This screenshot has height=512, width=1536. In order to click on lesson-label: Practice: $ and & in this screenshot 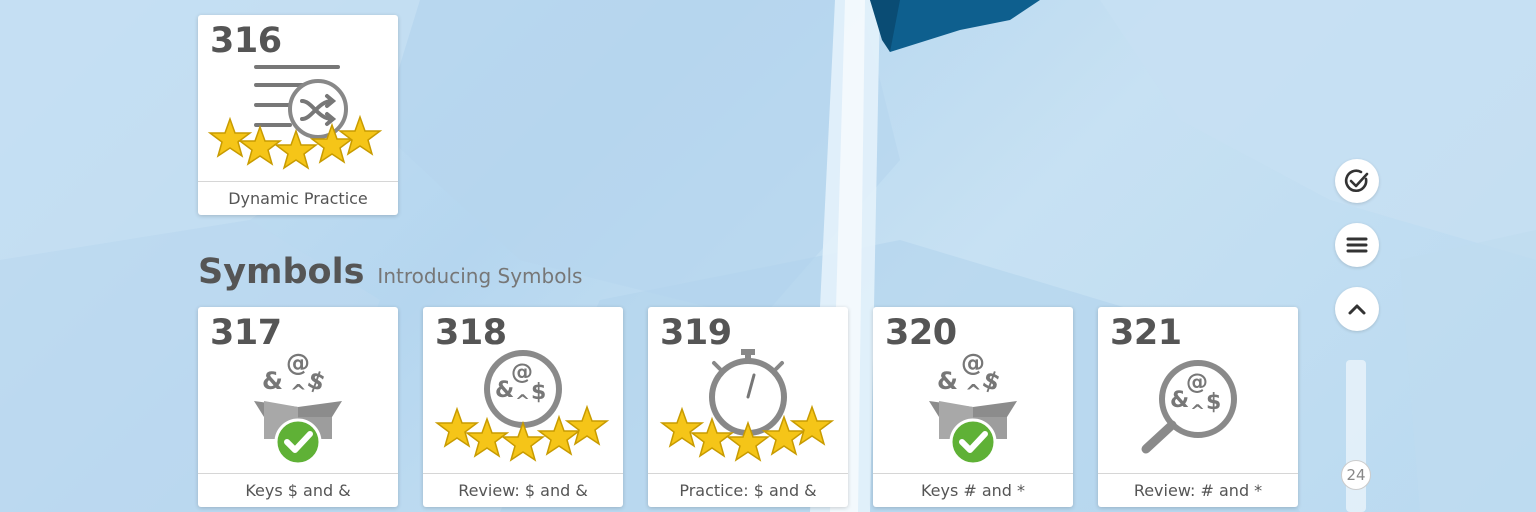, I will do `click(748, 490)`.